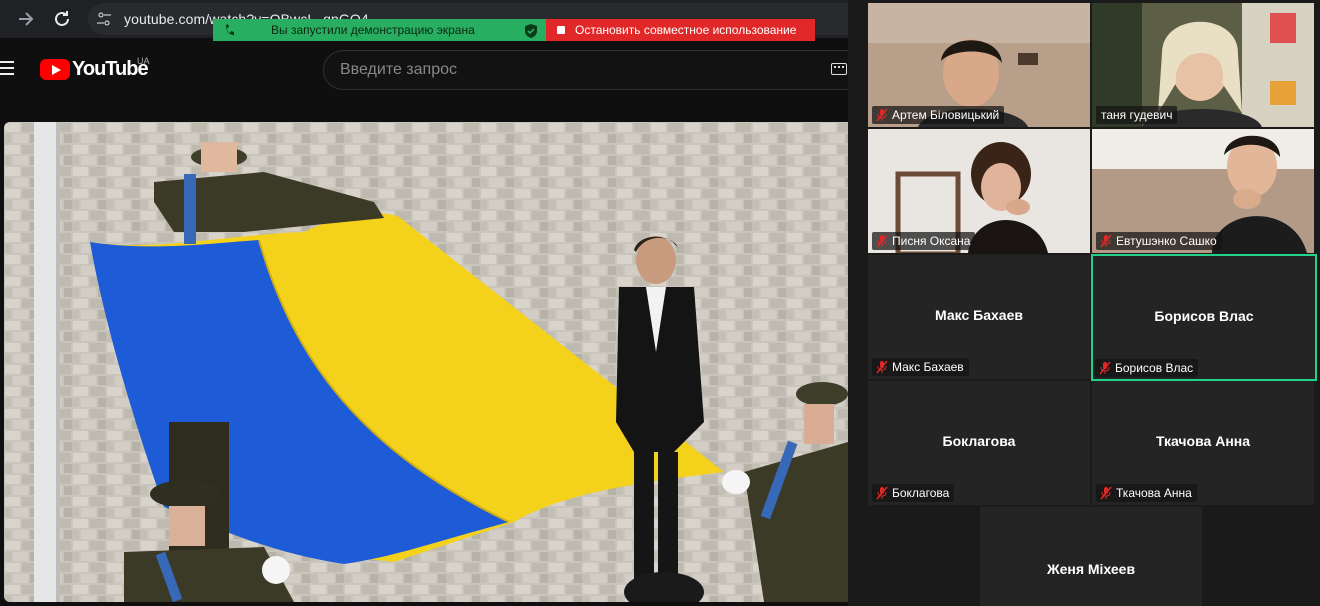  Describe the element at coordinates (839, 69) in the screenshot. I see `keyboard-icon` at that location.